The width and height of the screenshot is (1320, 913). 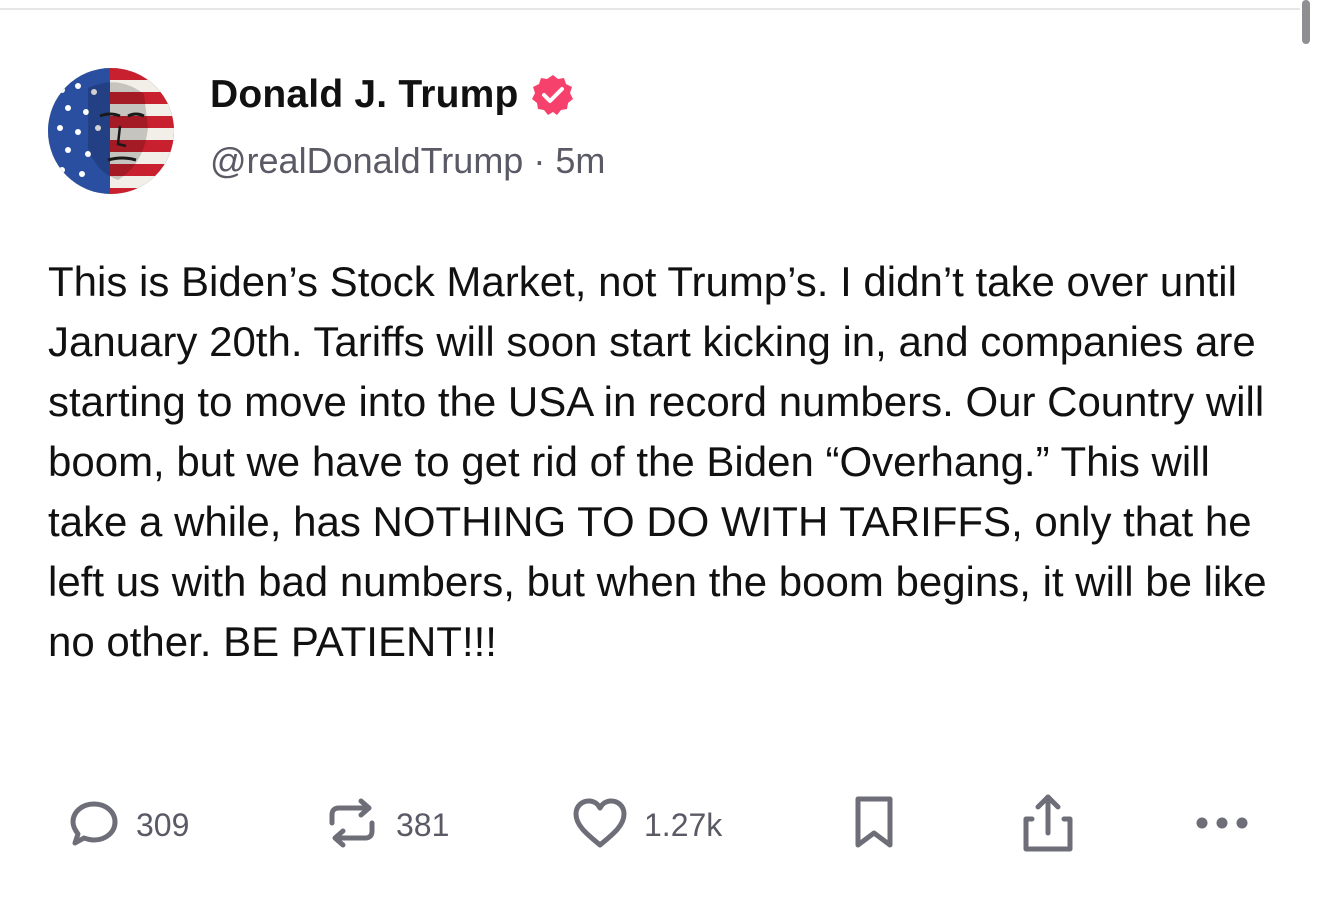 I want to click on repost-arrows-icon, so click(x=352, y=825).